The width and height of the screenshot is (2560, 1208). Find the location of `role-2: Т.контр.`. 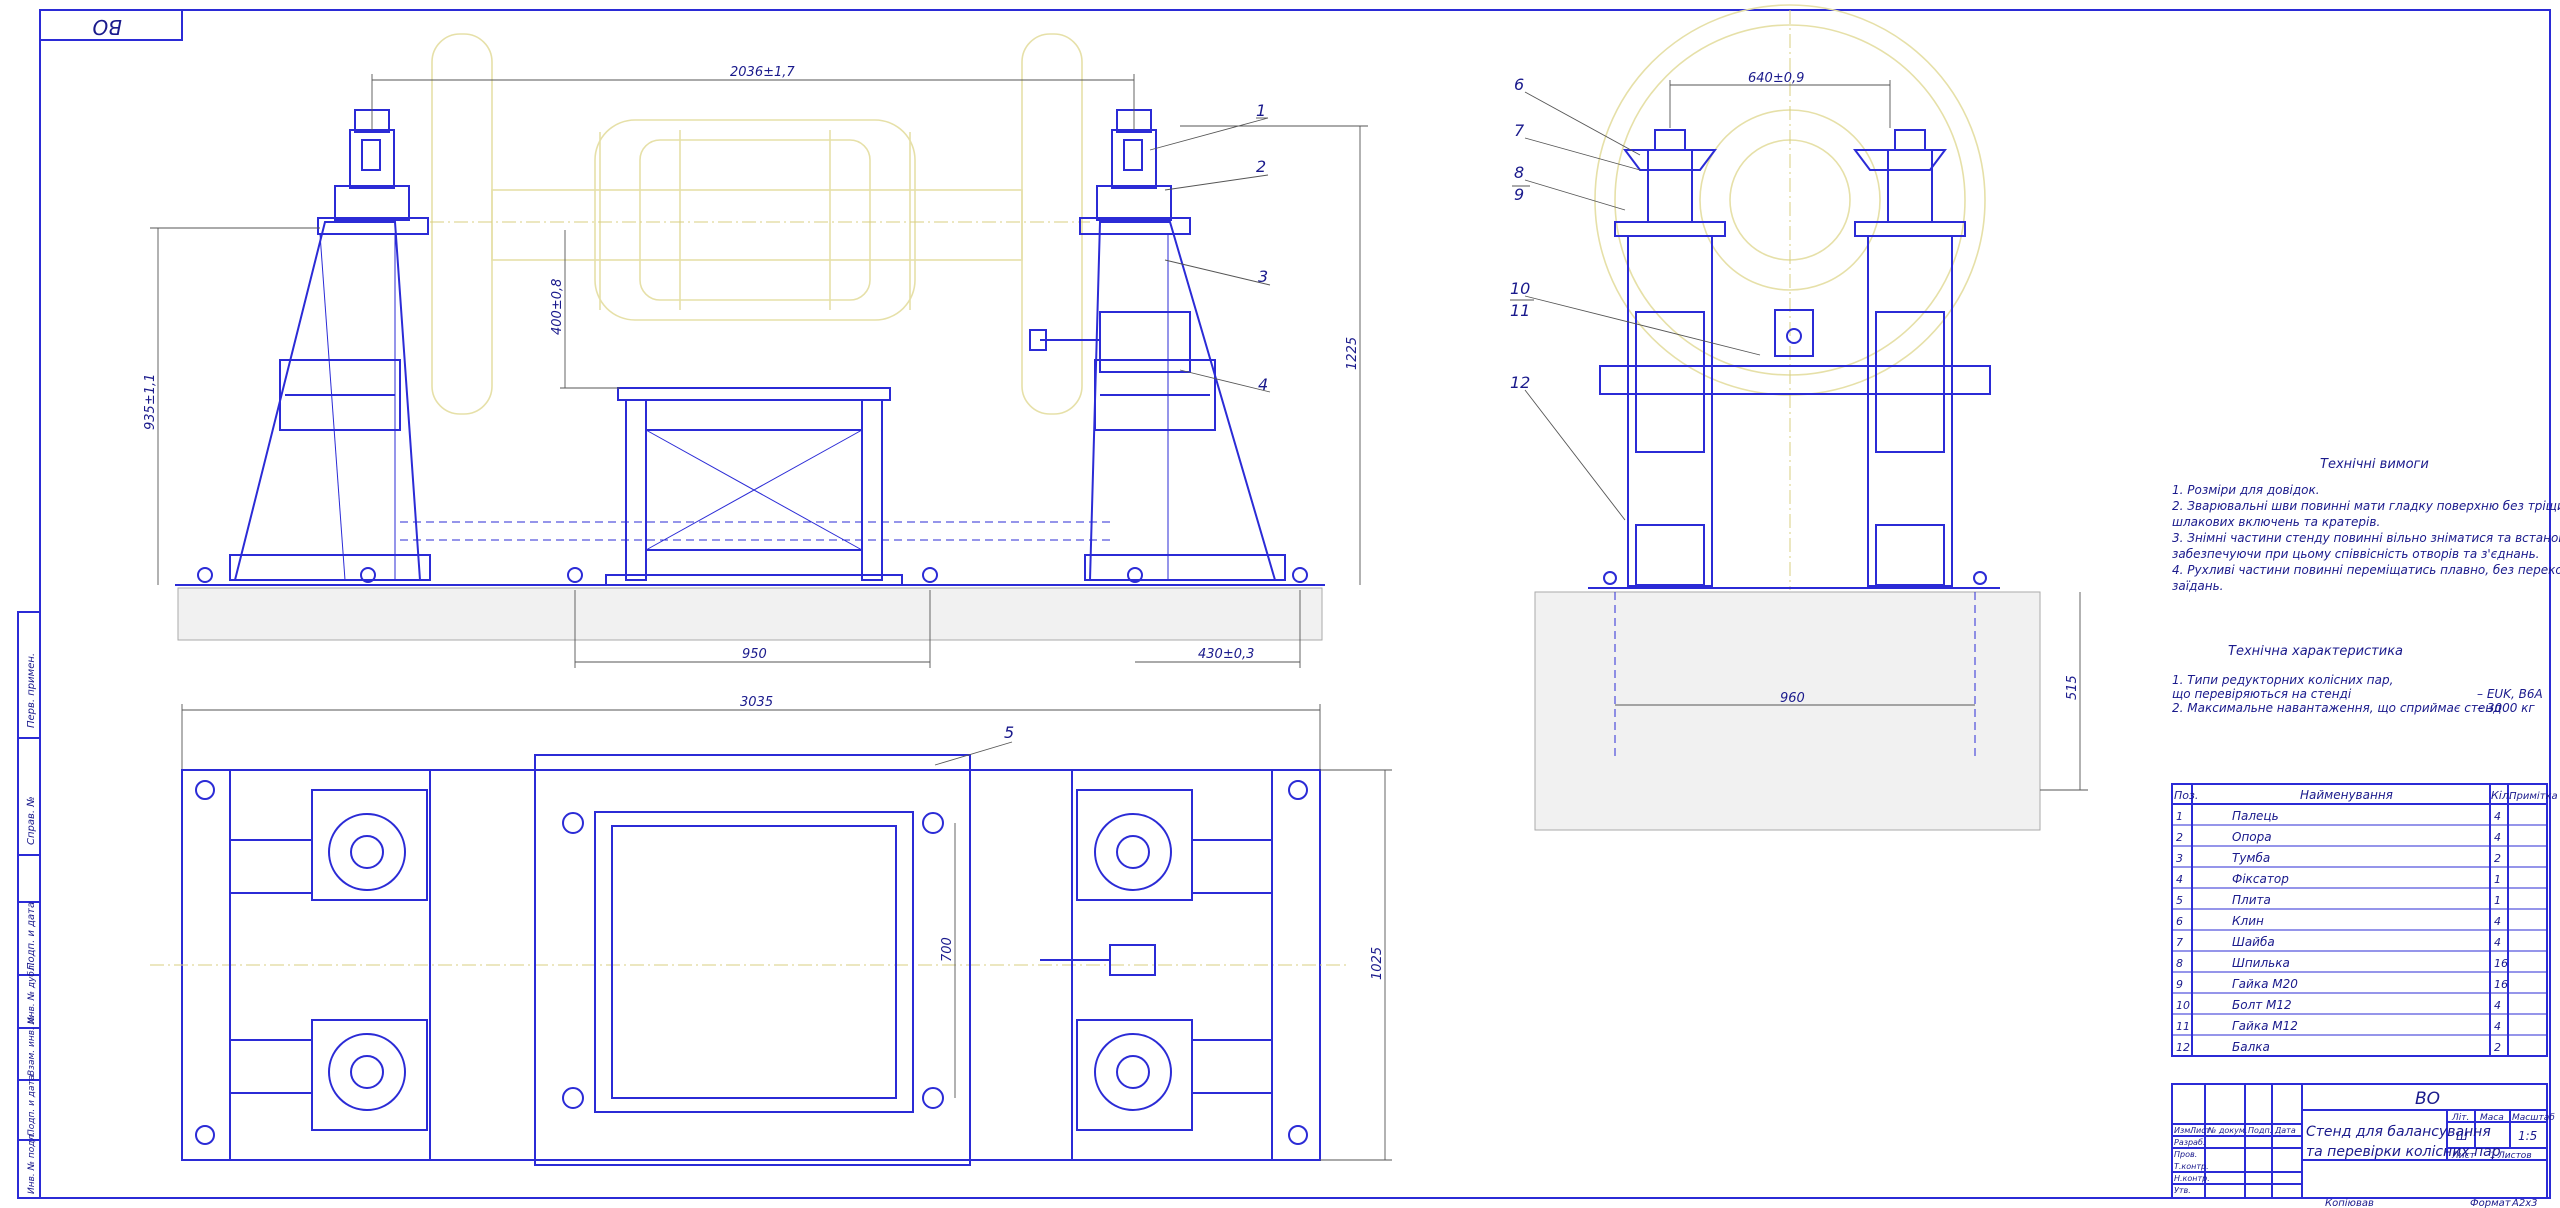

role-2: Т.контр. is located at coordinates (2191, 1166).